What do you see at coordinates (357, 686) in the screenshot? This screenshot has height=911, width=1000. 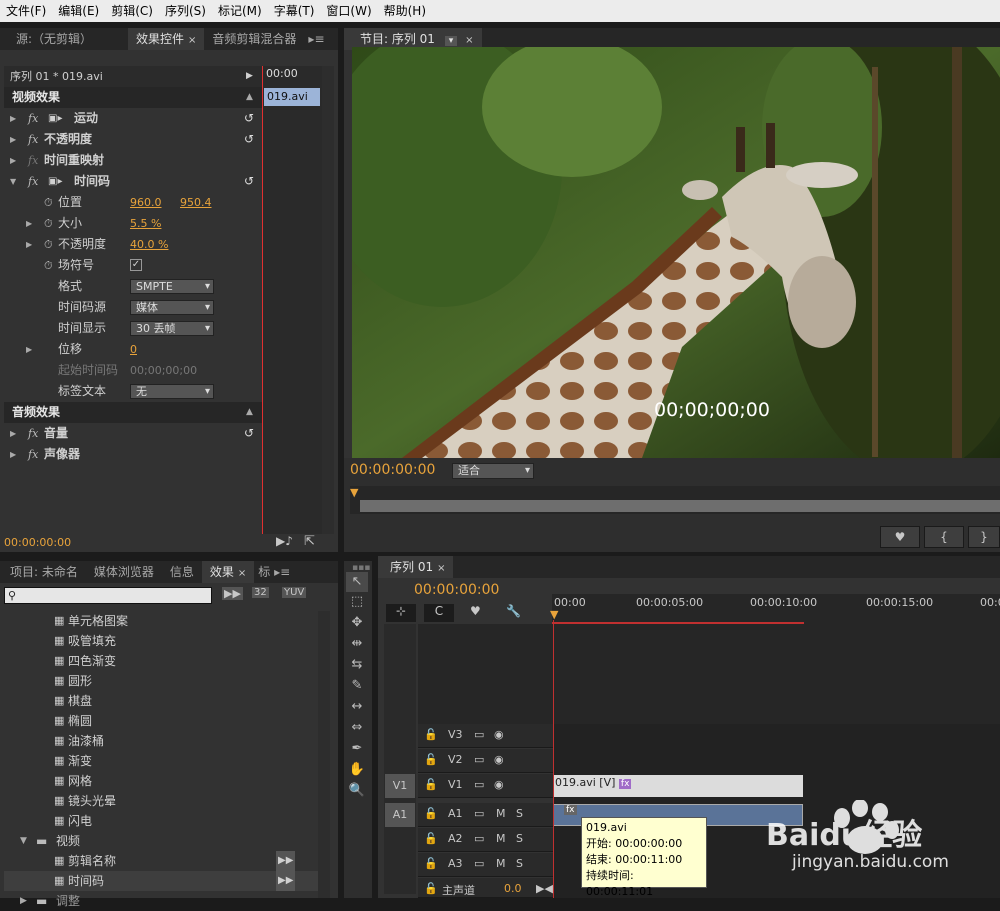 I see `razor-tool-icon: ✎` at bounding box center [357, 686].